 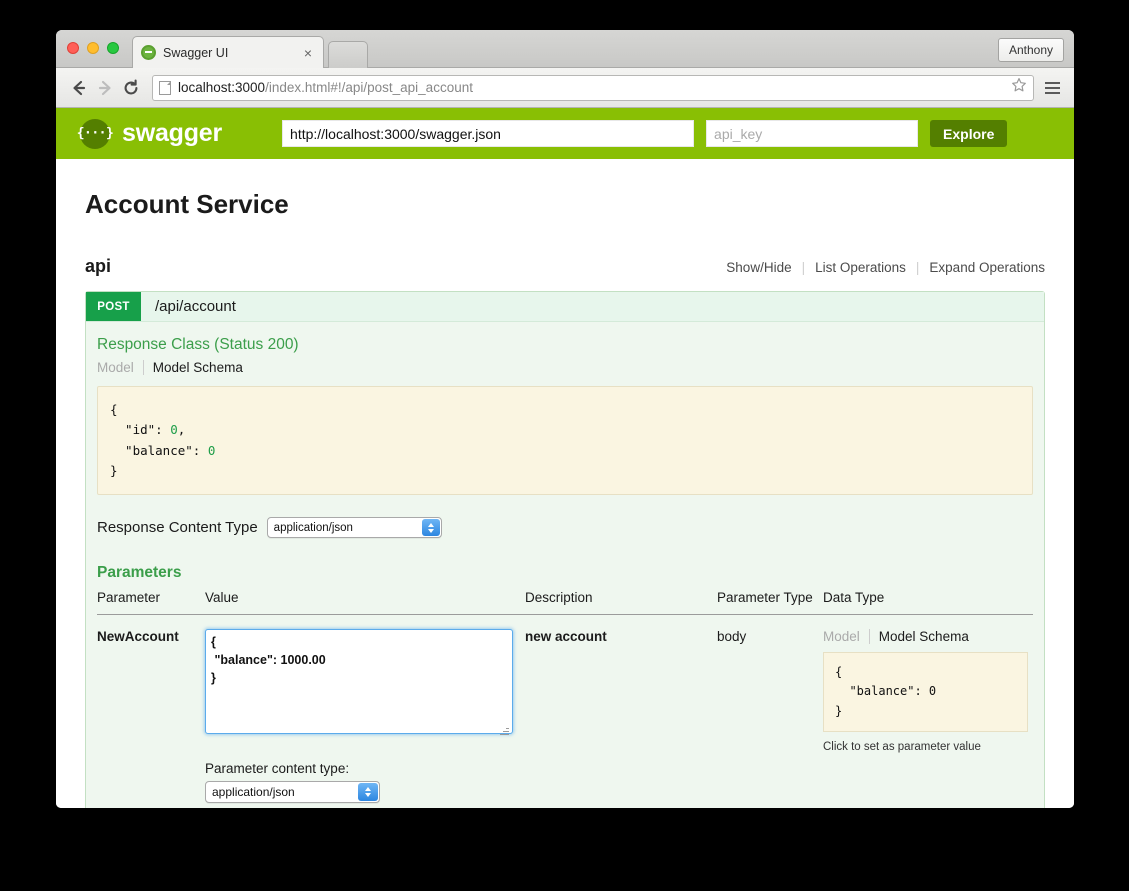 I want to click on data-type-model-tabs: Model Model Schema, so click(x=928, y=636).